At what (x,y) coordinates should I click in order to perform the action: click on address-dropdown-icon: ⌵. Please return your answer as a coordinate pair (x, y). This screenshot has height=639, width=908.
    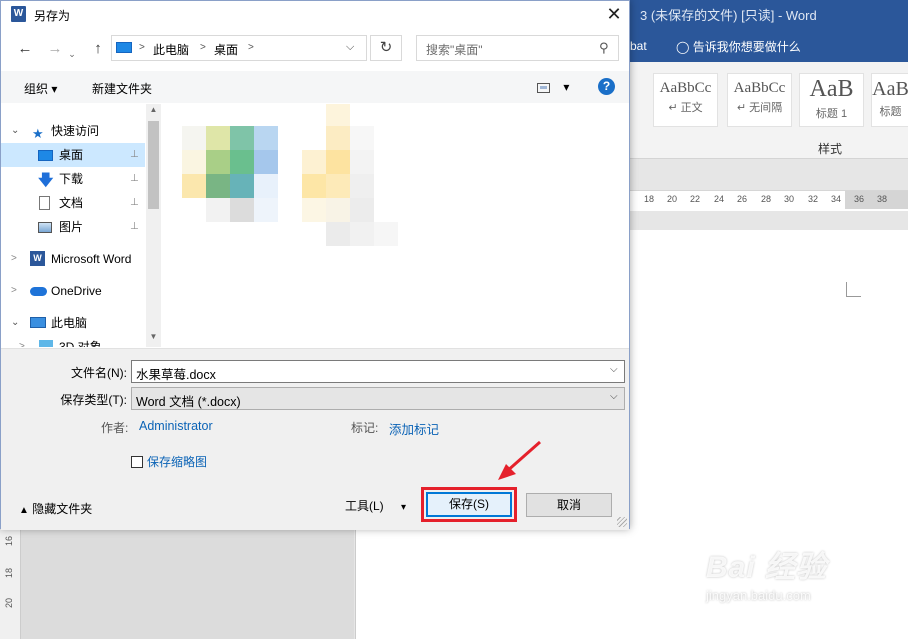
    Looking at the image, I should click on (350, 47).